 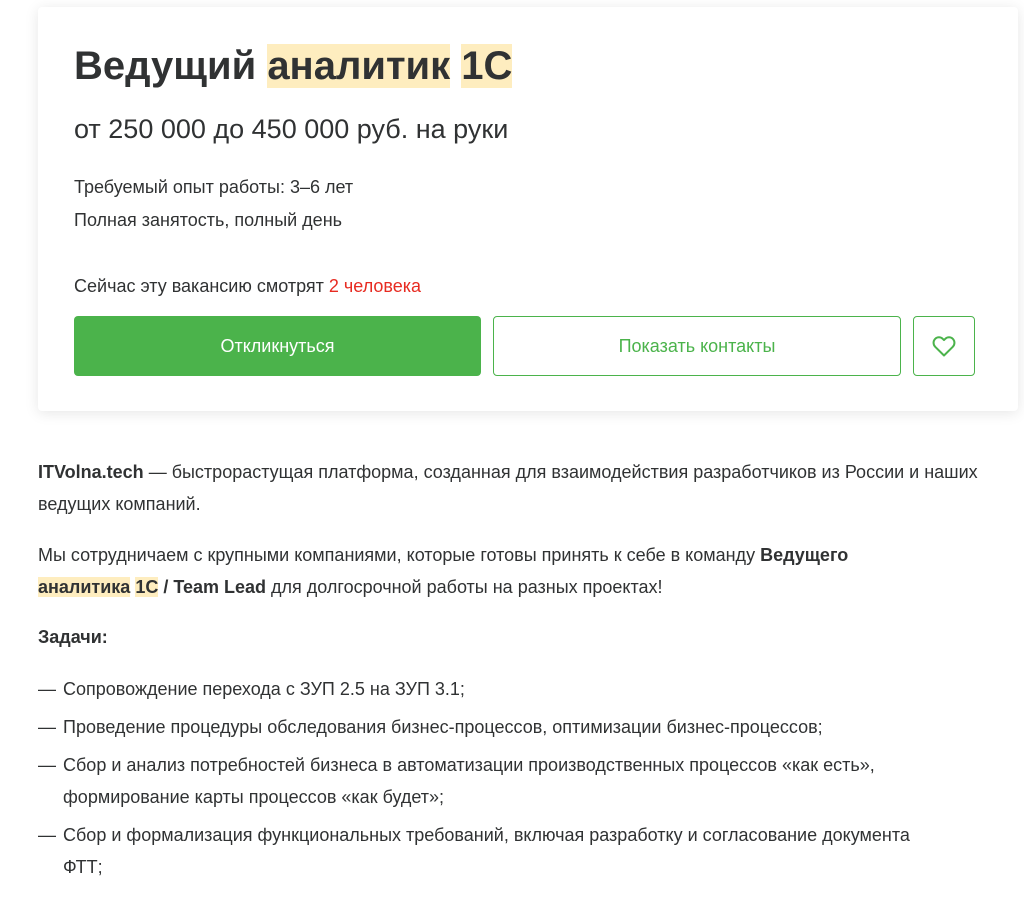 What do you see at coordinates (208, 220) in the screenshot?
I see `employment-type: Полная занятость, полный день` at bounding box center [208, 220].